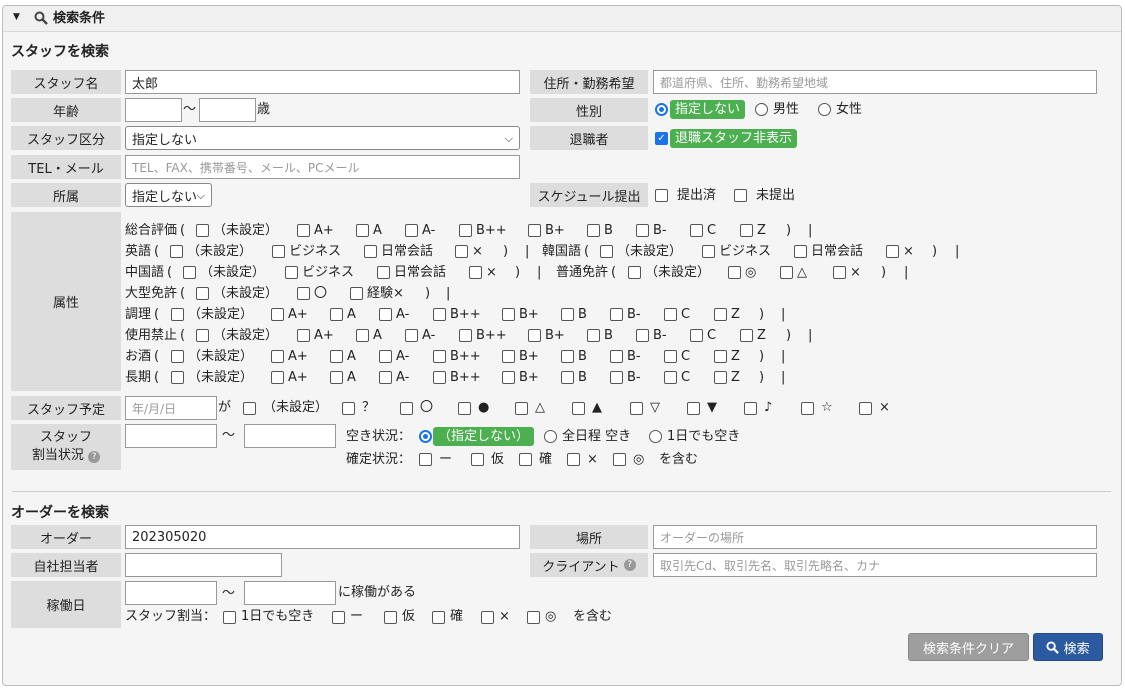 This screenshot has width=1125, height=690. I want to click on staff-assign-order-option-label: 仮, so click(408, 616).